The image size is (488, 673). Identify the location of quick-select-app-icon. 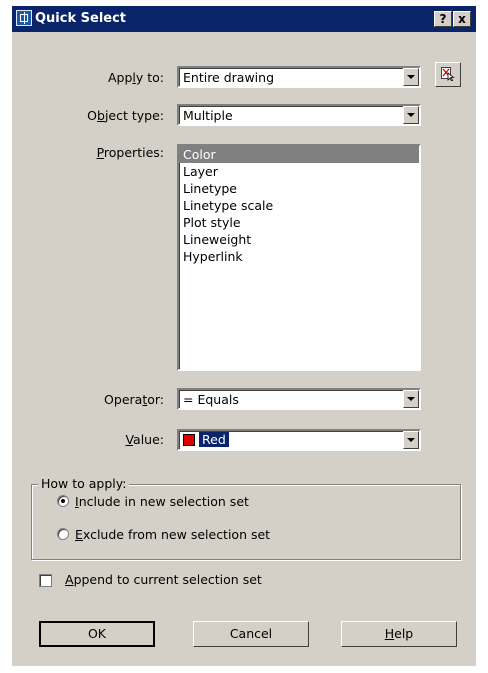
(24, 18).